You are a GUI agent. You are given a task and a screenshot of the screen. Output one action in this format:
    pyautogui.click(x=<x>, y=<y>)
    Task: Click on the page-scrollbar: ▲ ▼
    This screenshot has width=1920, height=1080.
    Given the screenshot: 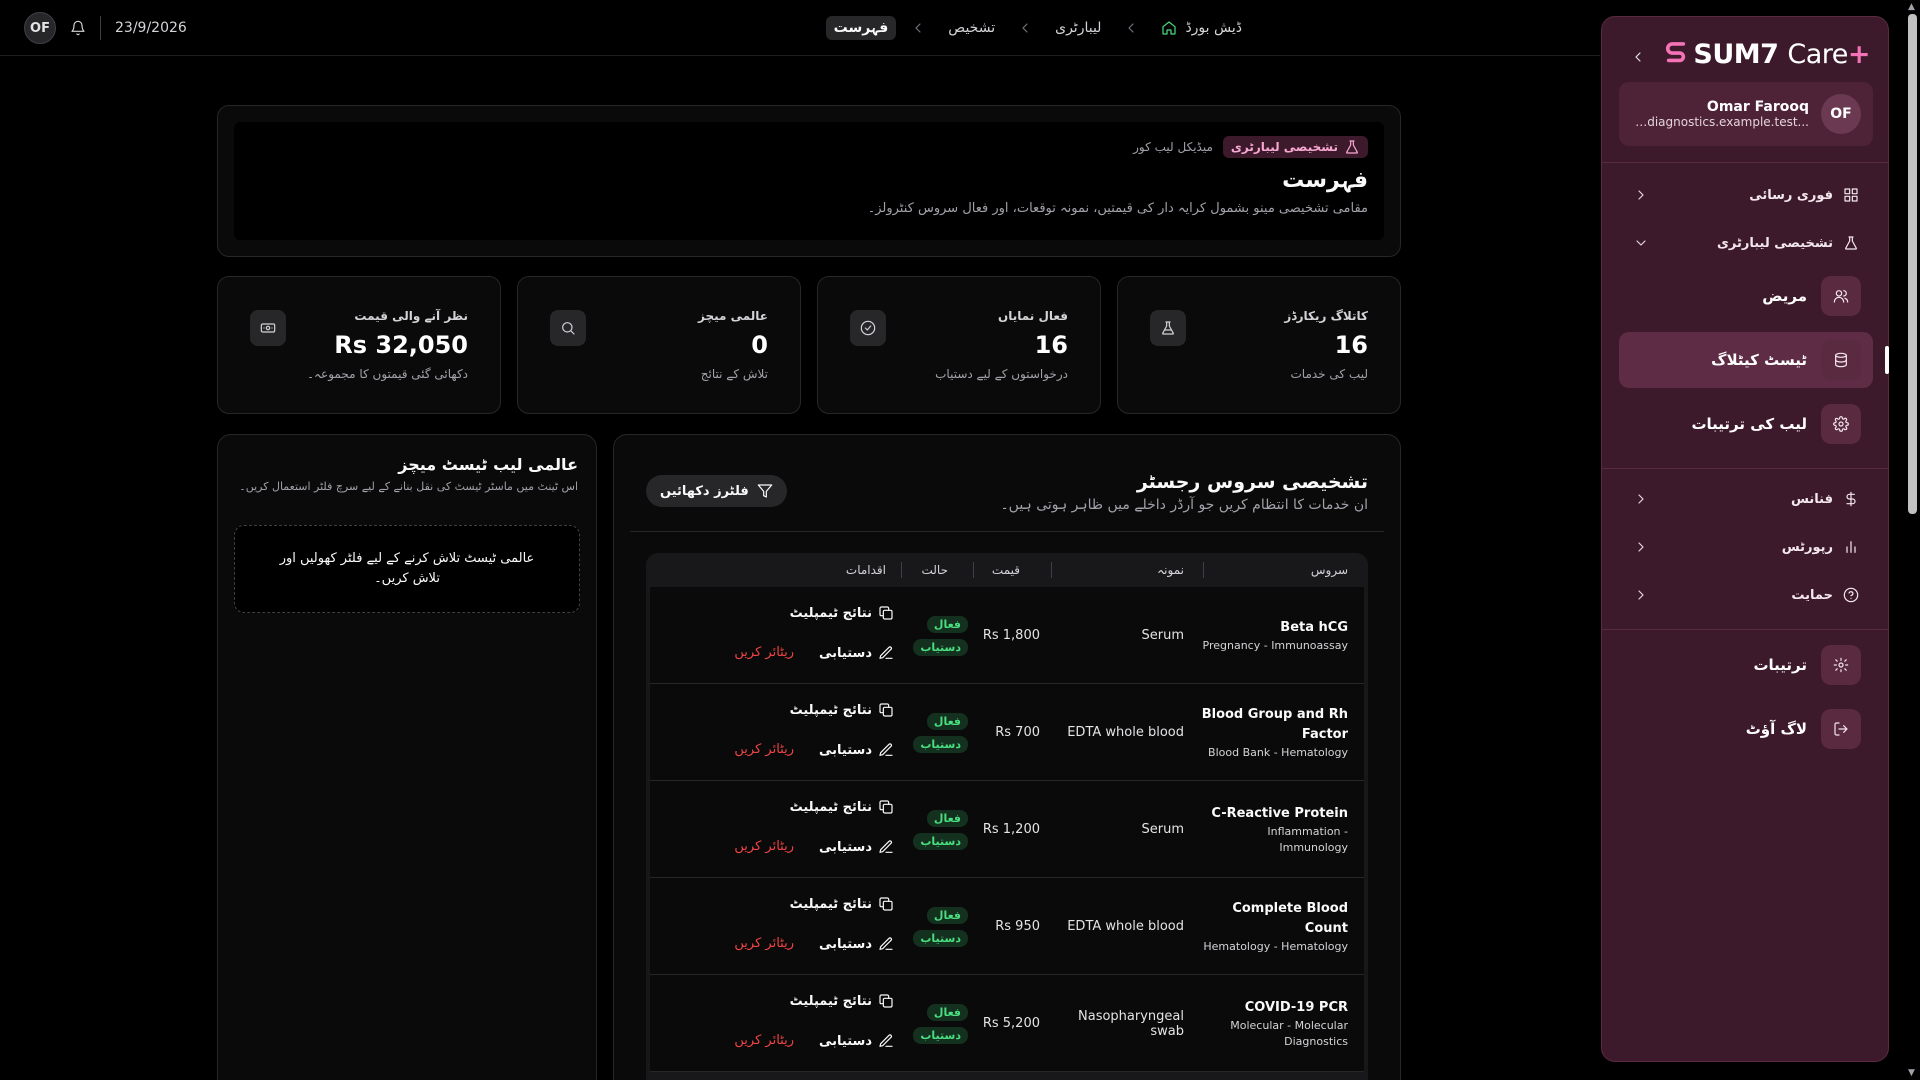 What is the action you would take?
    pyautogui.click(x=1912, y=540)
    